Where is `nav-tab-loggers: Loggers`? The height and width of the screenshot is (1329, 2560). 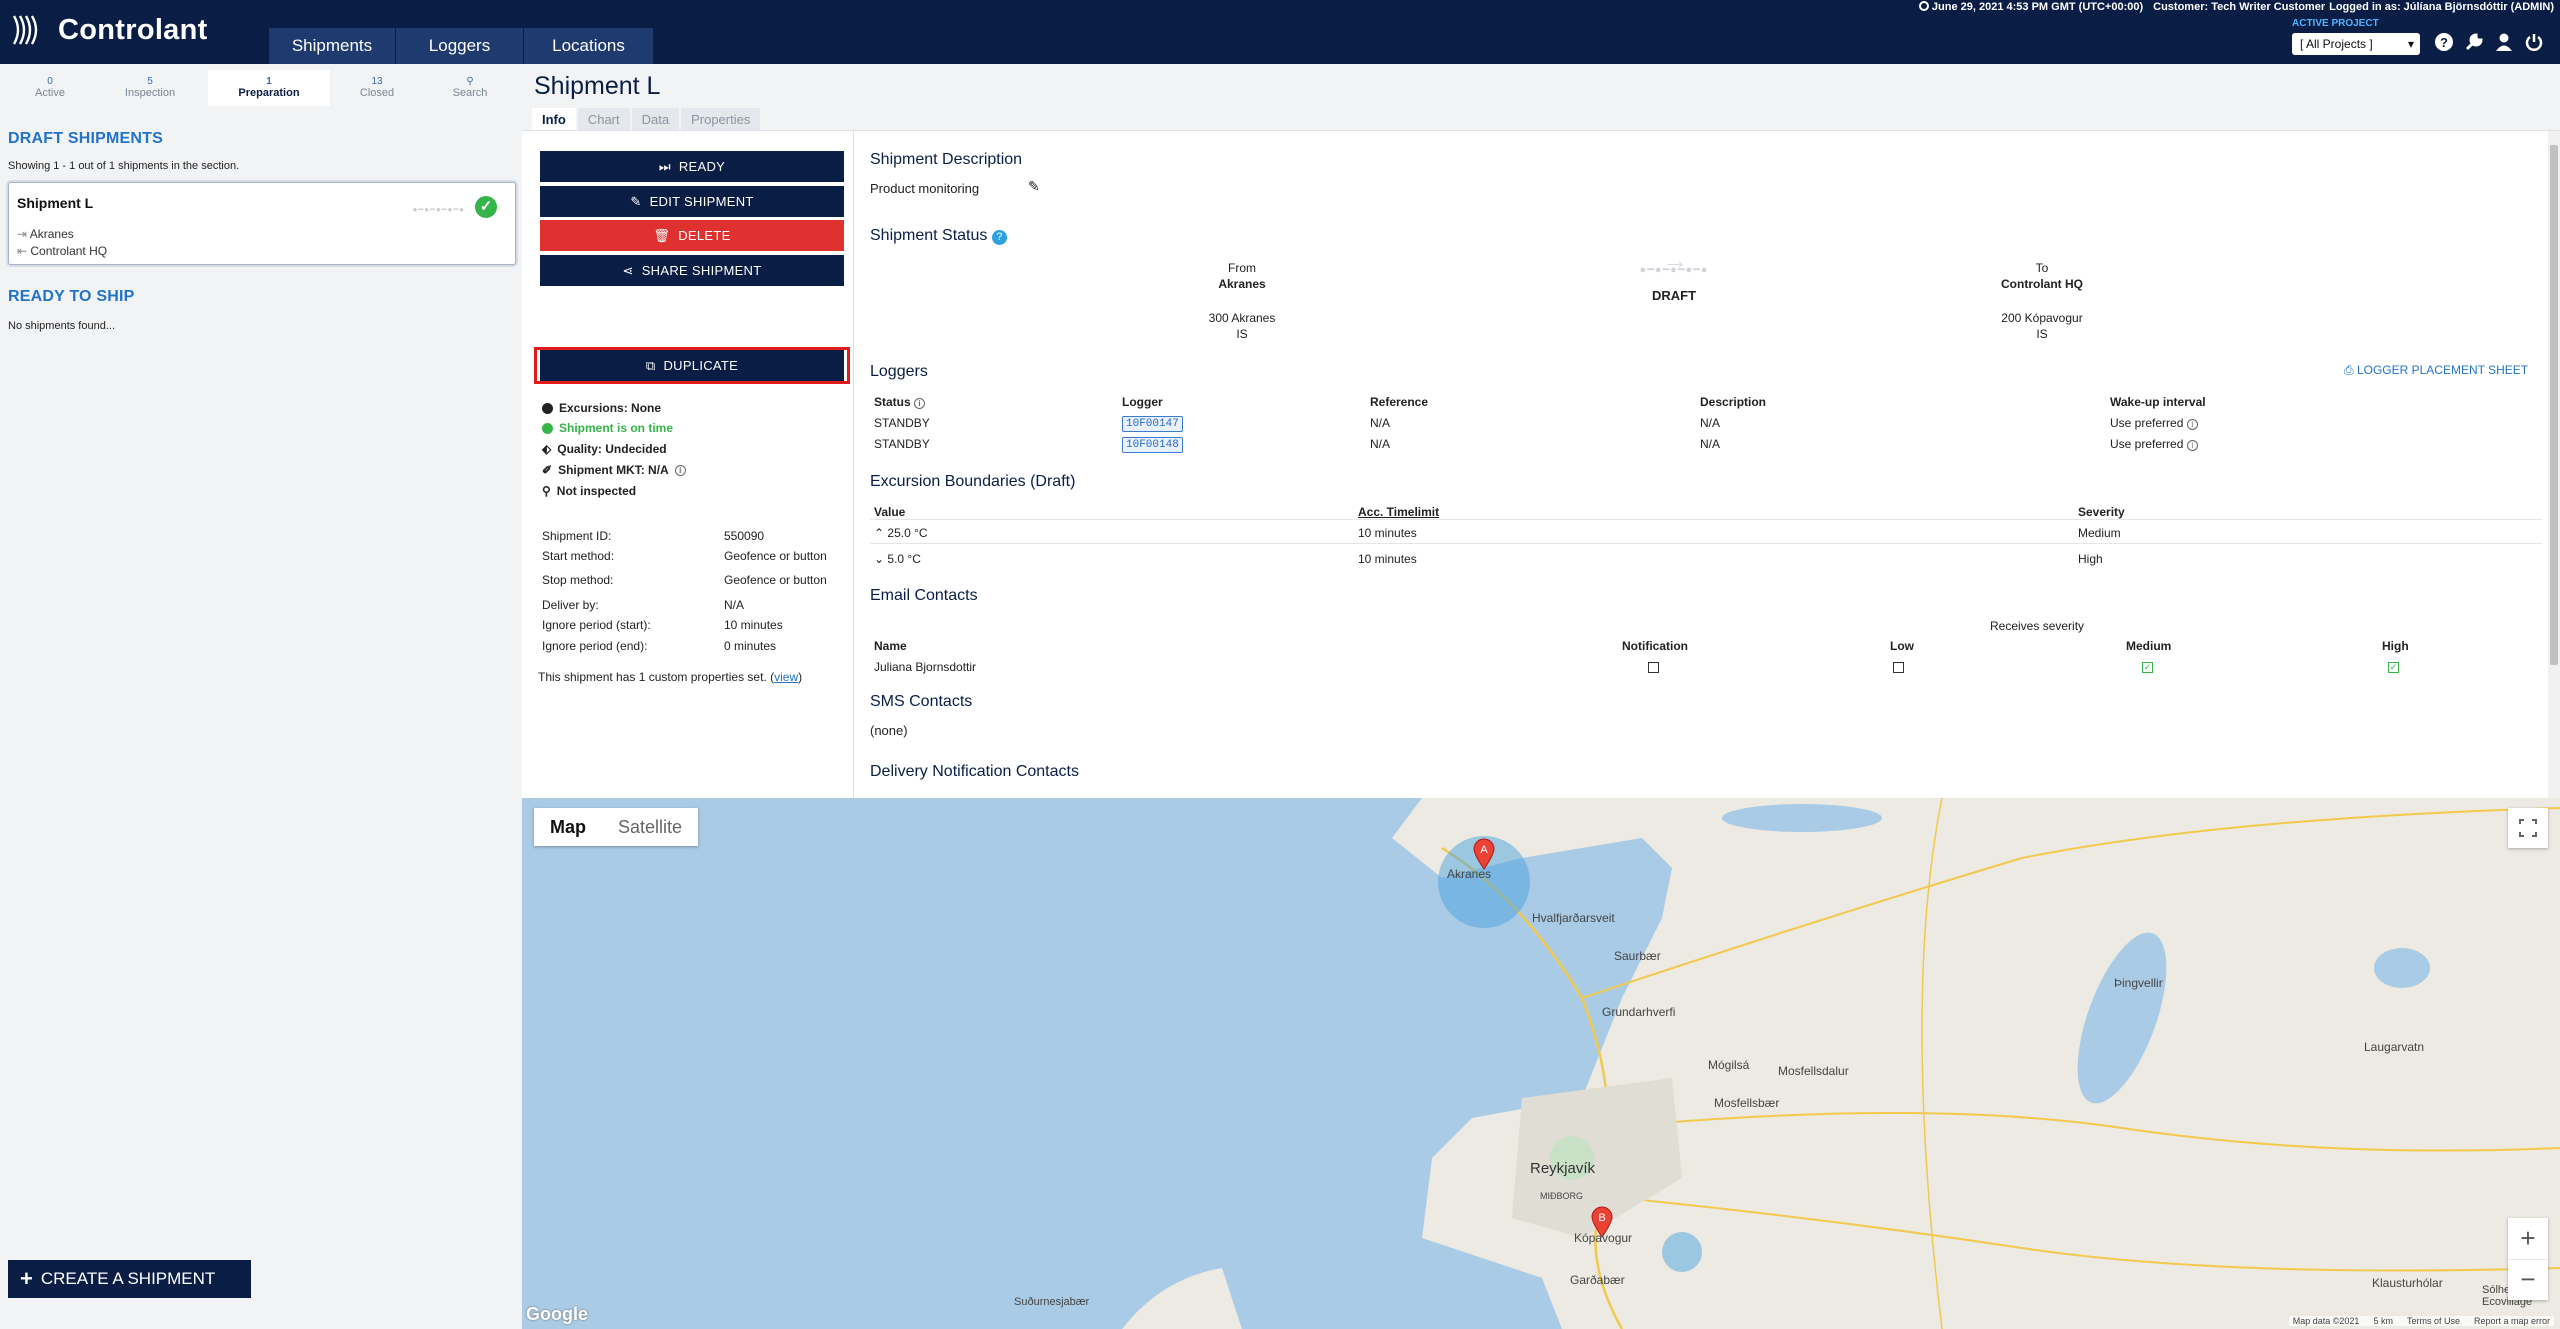 nav-tab-loggers: Loggers is located at coordinates (459, 46).